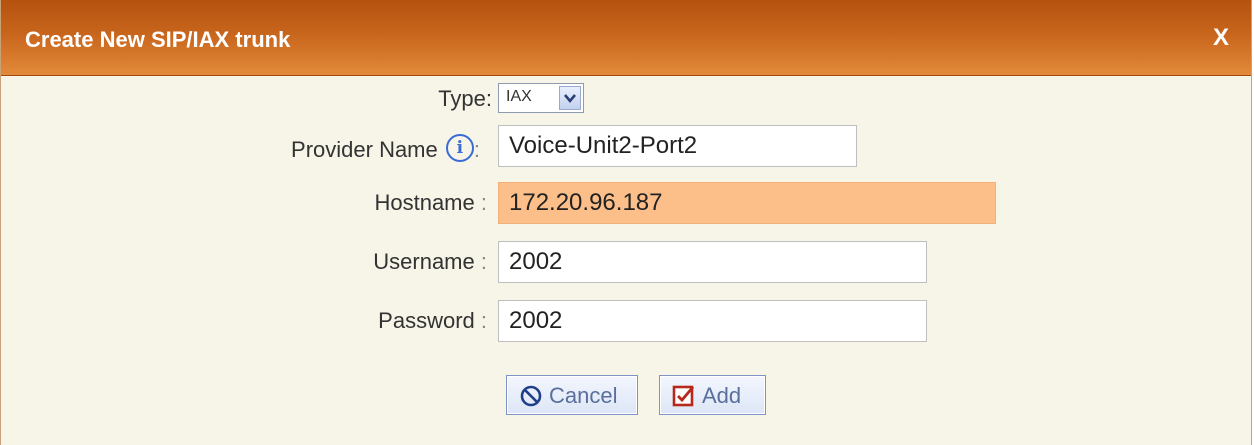  I want to click on type-label: Type:, so click(465, 98).